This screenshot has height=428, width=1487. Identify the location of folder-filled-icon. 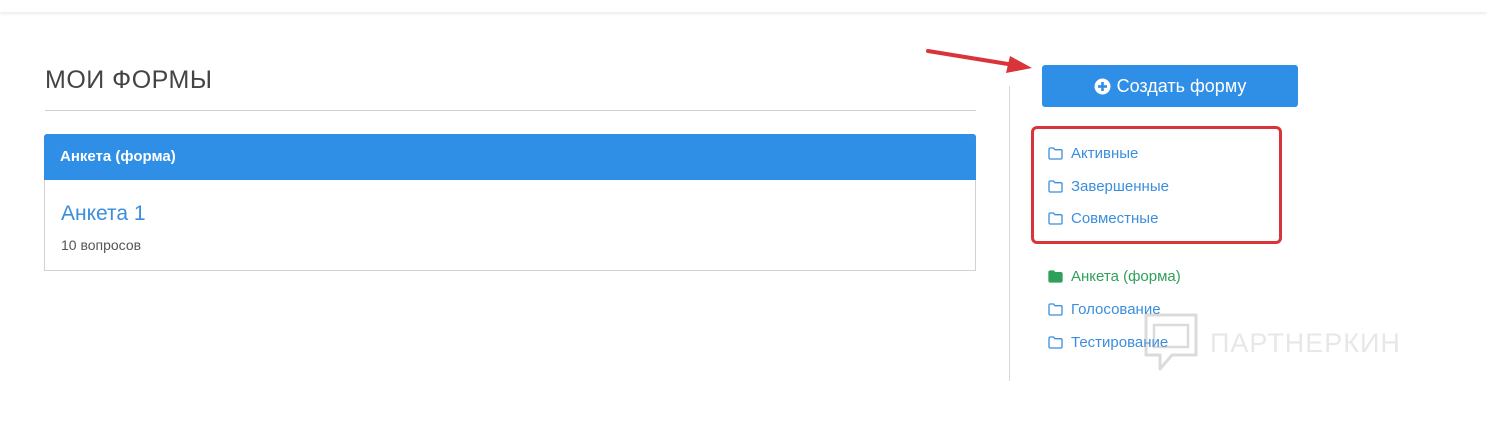
(1055, 276).